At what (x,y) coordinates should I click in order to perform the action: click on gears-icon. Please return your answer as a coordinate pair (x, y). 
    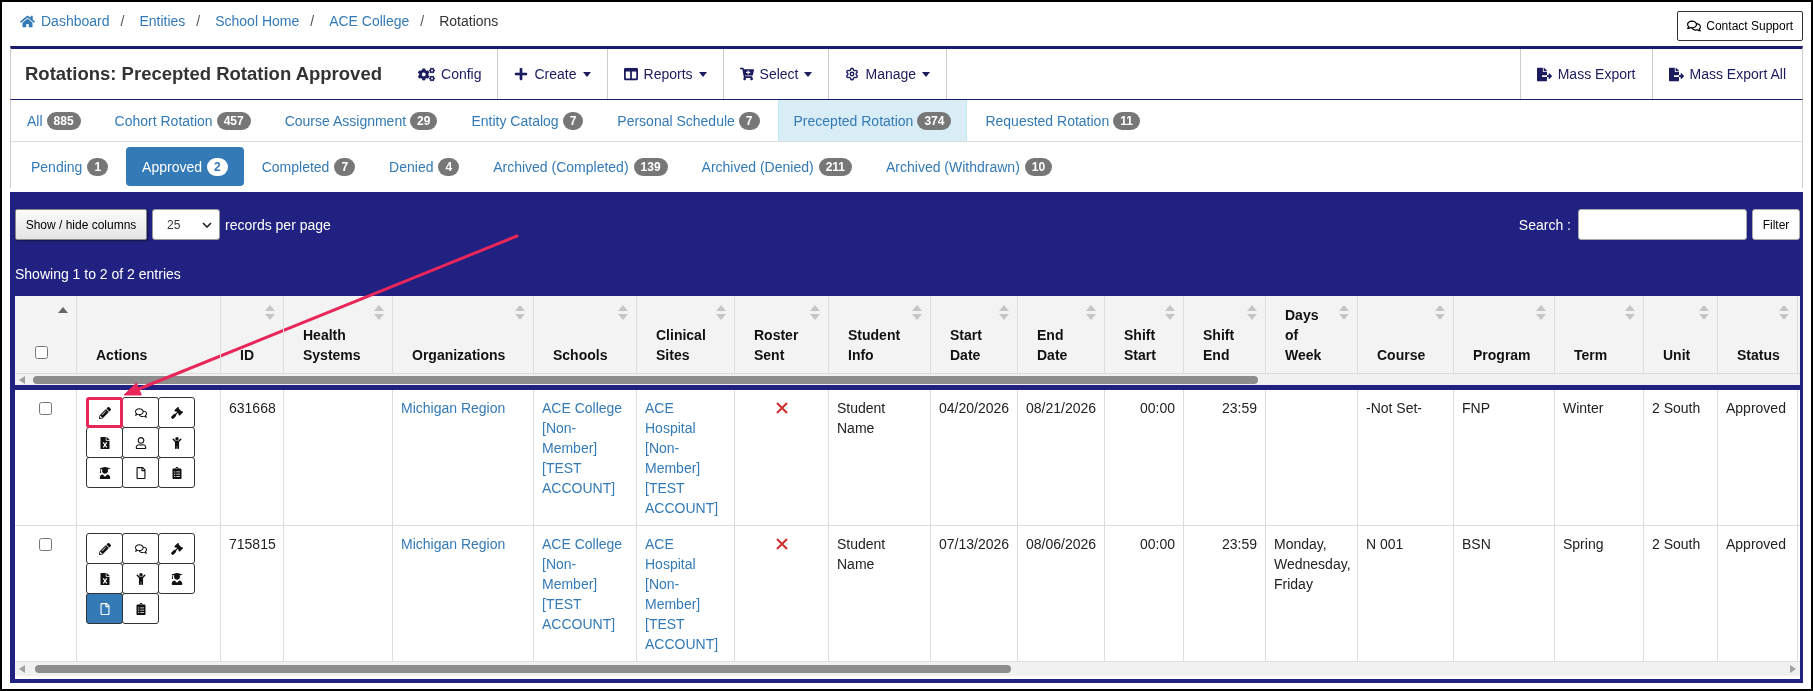
    Looking at the image, I should click on (426, 74).